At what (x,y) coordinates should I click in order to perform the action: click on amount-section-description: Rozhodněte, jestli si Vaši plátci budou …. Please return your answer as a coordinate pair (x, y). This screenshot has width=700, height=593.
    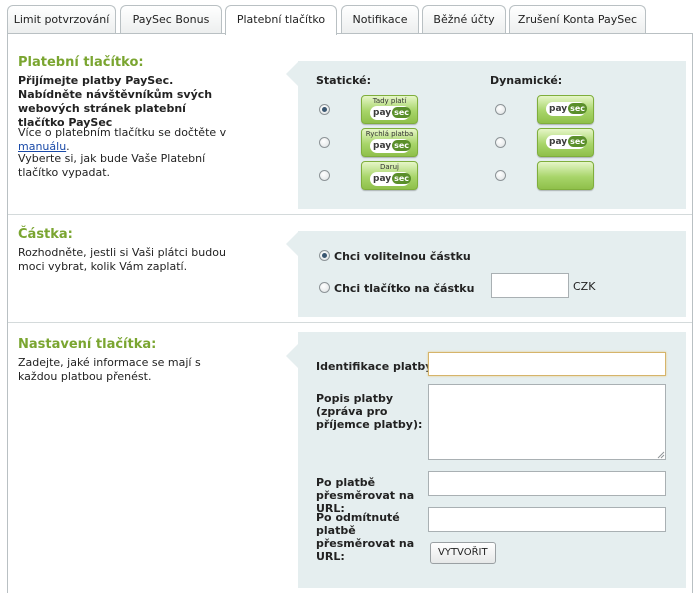
    Looking at the image, I should click on (122, 259).